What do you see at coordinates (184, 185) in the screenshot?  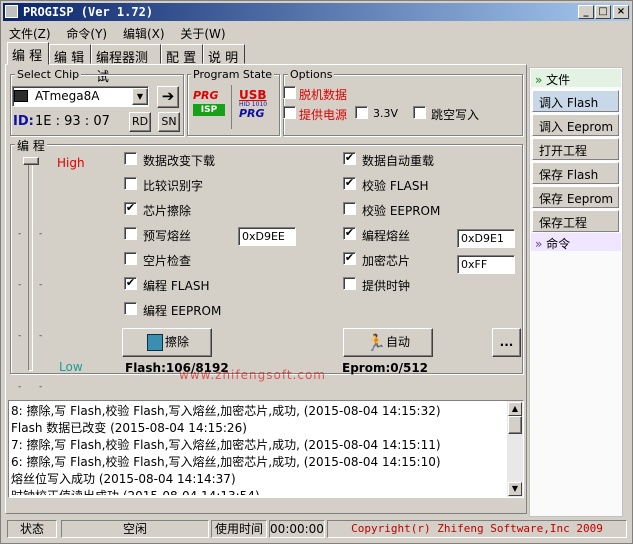 I see `left-option-row: 比较识别字` at bounding box center [184, 185].